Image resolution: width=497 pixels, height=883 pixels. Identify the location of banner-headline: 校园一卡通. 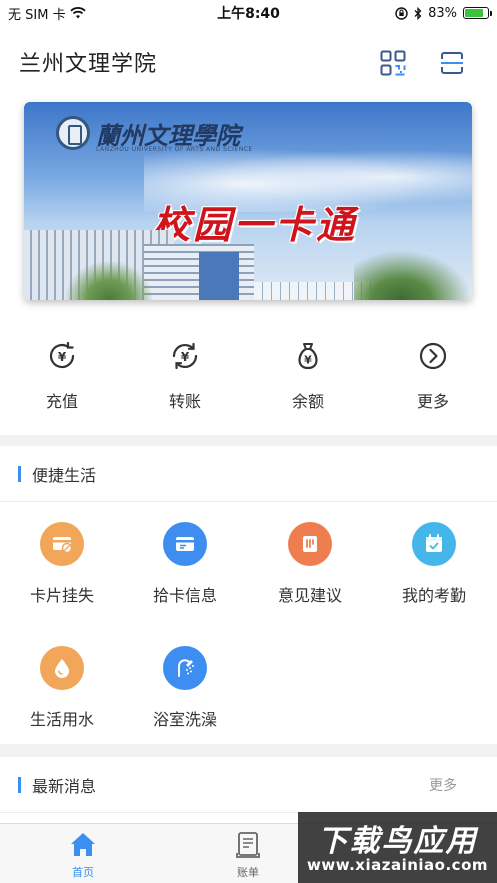
(255, 224).